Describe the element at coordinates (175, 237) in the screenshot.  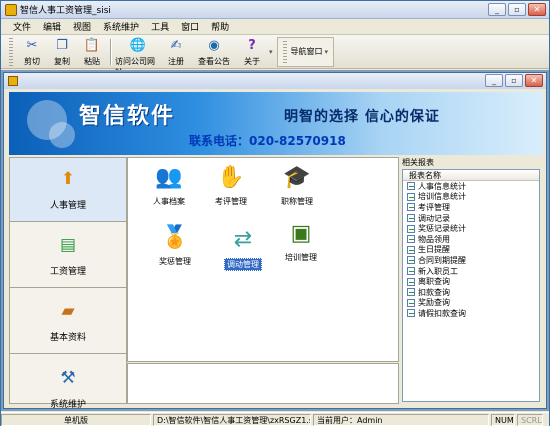
I see `medal-icon: 🏅` at that location.